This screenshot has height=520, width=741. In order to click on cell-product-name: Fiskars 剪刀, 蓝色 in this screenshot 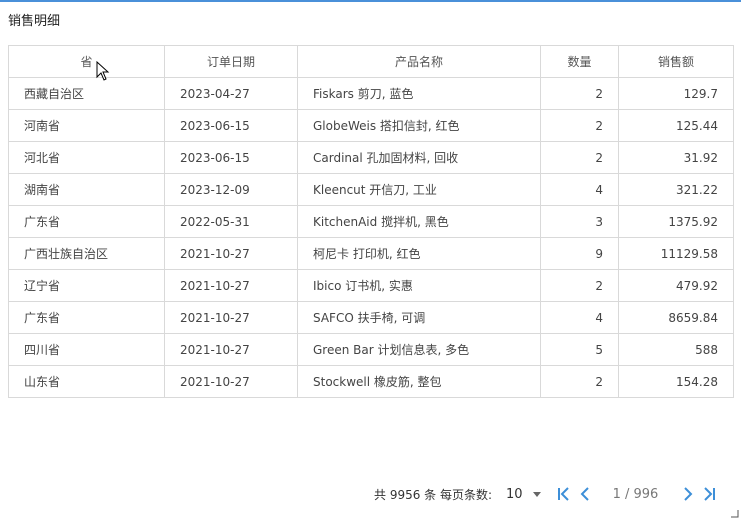, I will do `click(419, 93)`.